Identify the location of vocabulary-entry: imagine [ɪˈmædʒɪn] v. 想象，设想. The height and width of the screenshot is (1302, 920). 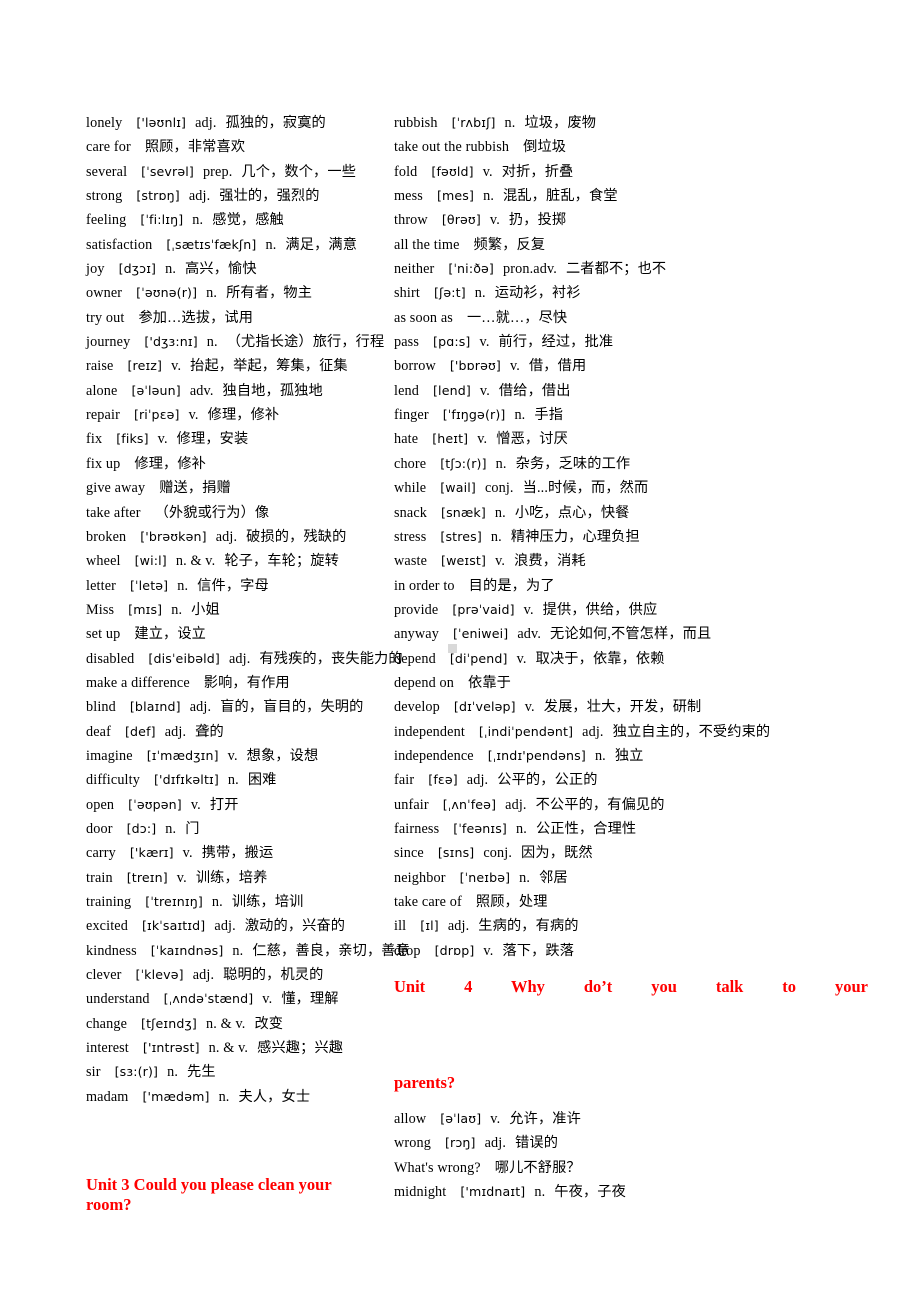
(233, 756).